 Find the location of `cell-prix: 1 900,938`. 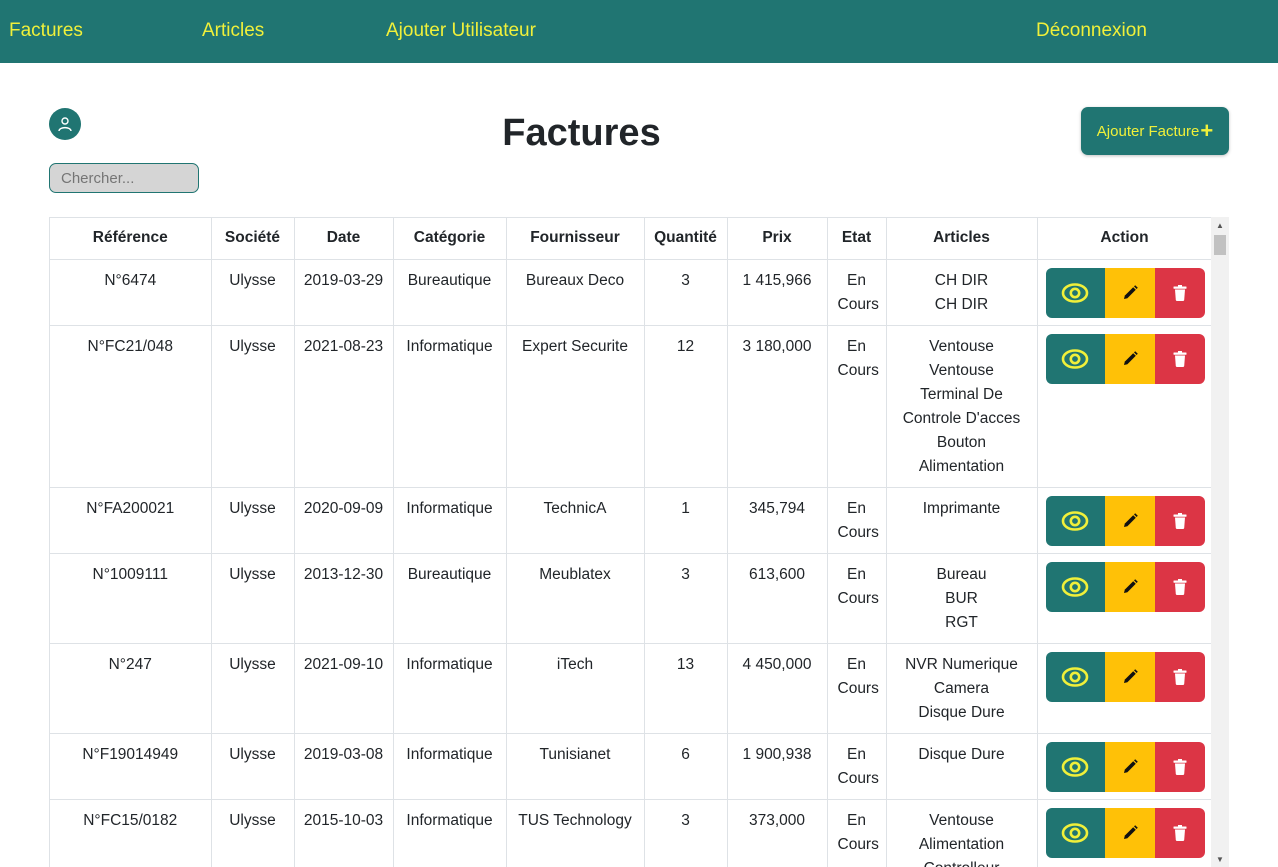

cell-prix: 1 900,938 is located at coordinates (777, 766).